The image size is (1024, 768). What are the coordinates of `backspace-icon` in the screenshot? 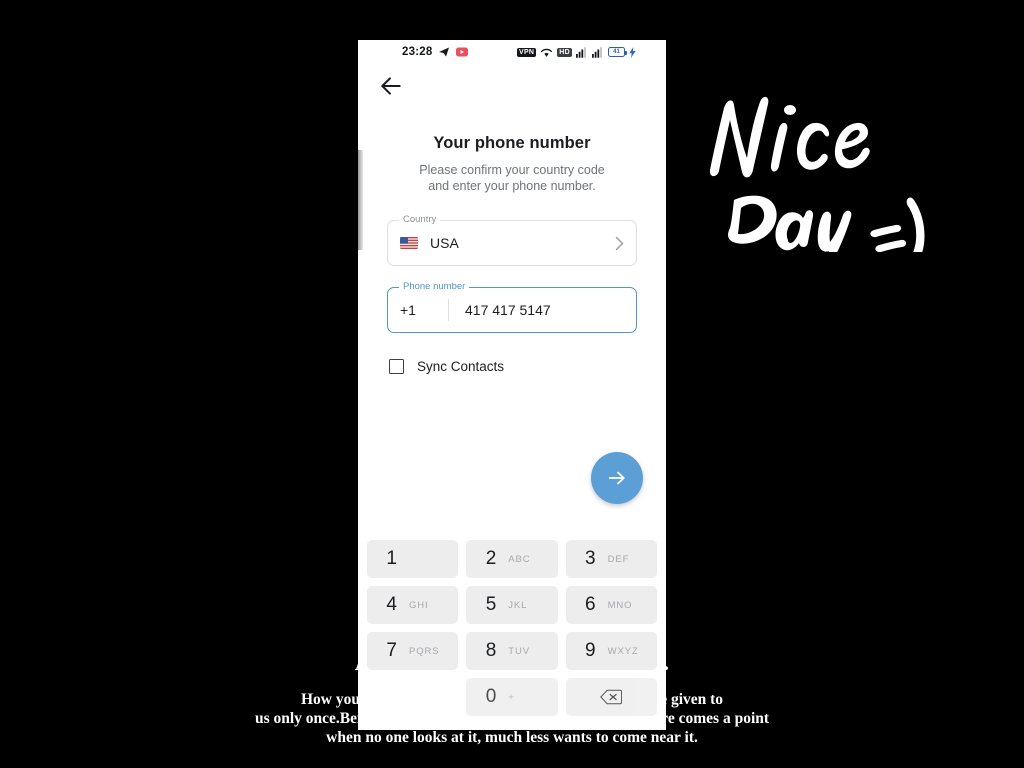 It's located at (611, 697).